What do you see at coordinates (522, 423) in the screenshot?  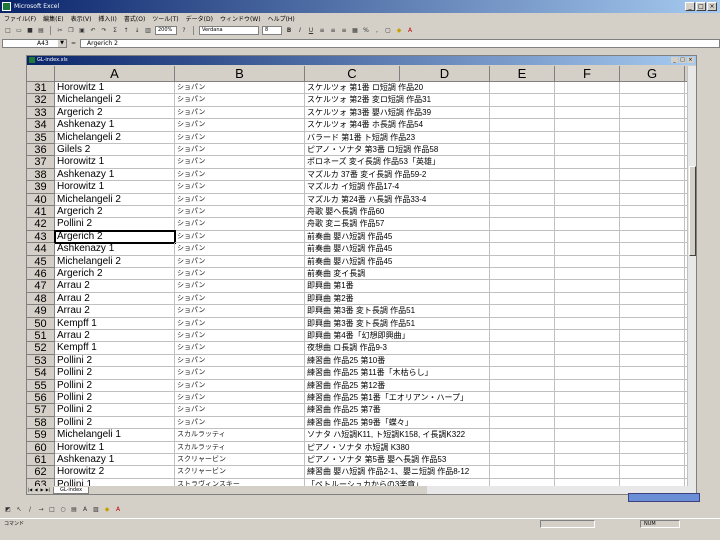 I see `cell-e58` at bounding box center [522, 423].